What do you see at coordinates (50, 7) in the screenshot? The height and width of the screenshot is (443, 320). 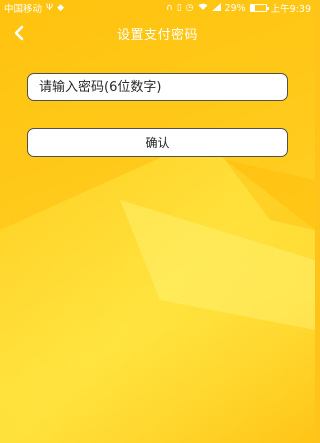 I see `usb-icon: Ψ` at bounding box center [50, 7].